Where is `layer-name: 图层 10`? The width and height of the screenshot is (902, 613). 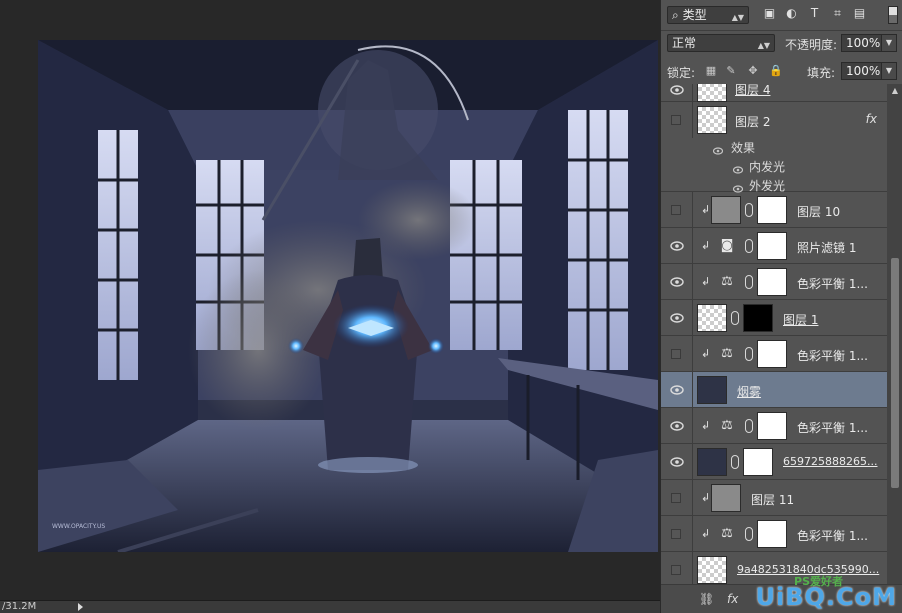
layer-name: 图层 10 is located at coordinates (818, 211).